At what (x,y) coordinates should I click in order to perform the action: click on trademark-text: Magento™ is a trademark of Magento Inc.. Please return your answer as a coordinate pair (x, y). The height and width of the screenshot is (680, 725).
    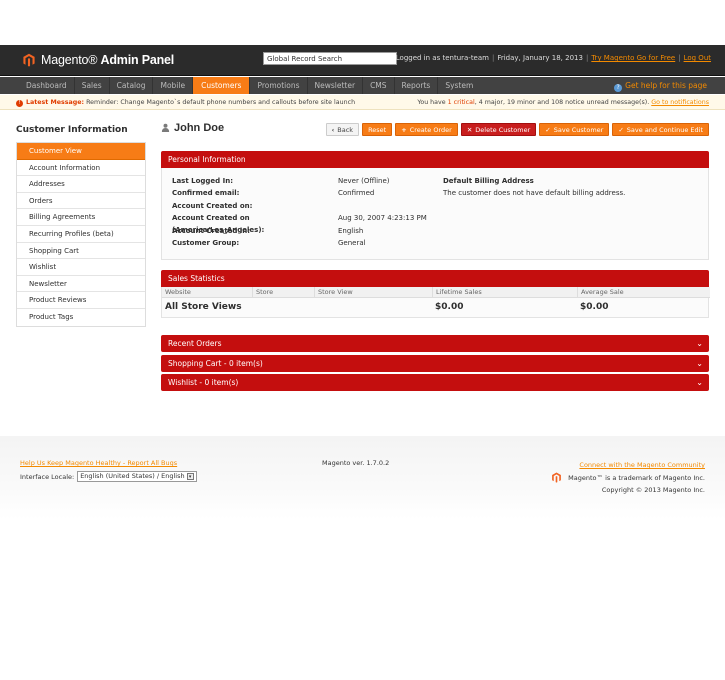
    Looking at the image, I should click on (636, 477).